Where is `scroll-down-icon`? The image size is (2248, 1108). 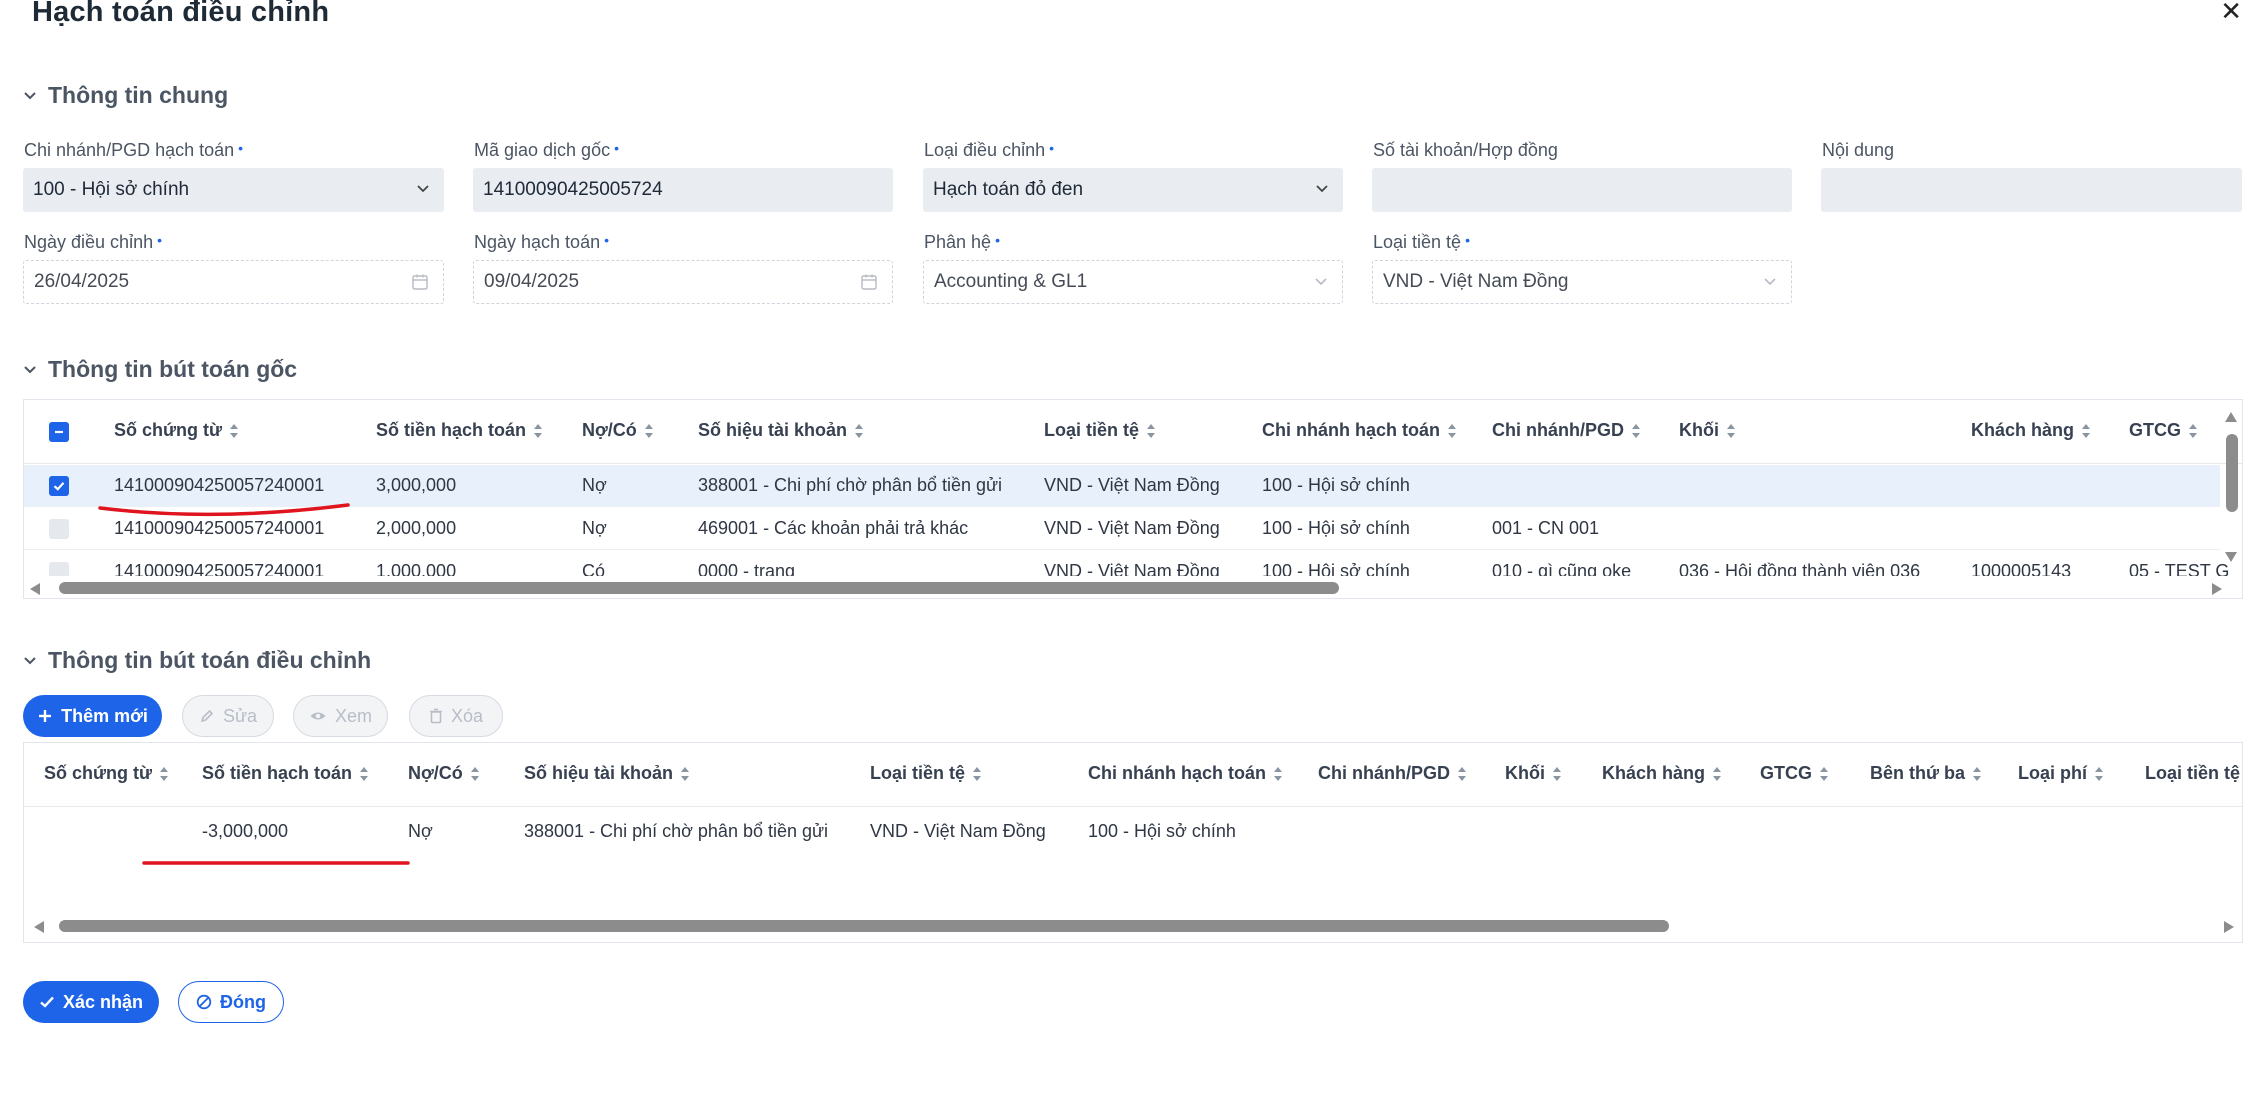 scroll-down-icon is located at coordinates (2231, 557).